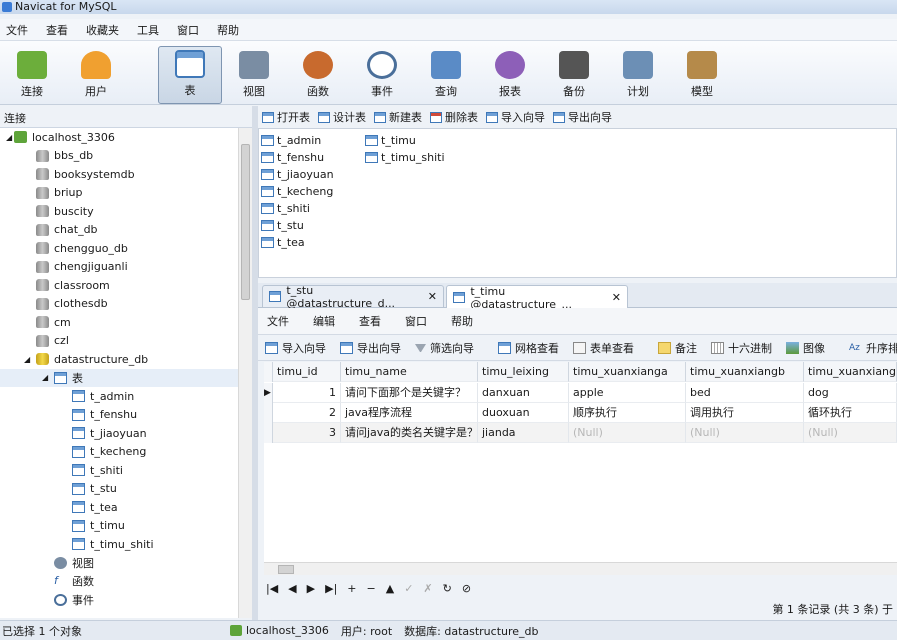 The height and width of the screenshot is (640, 897). I want to click on tree-db-open: ◢ datastructure_db, so click(119, 359).